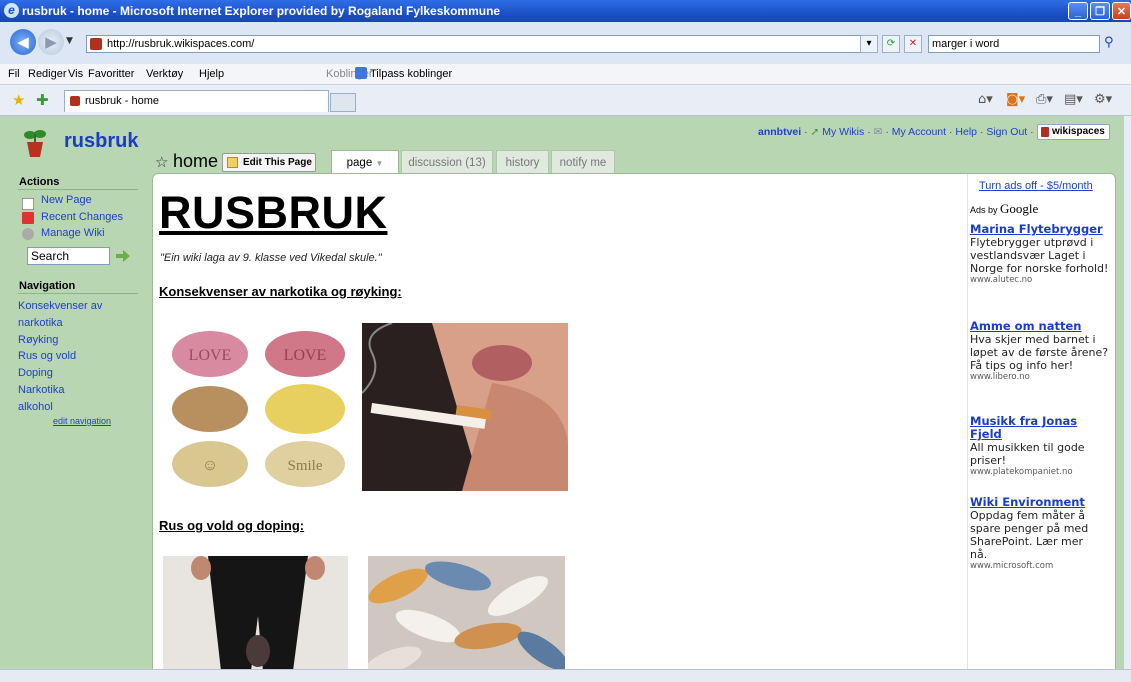  What do you see at coordinates (913, 44) in the screenshot?
I see `stop-icon: ✕` at bounding box center [913, 44].